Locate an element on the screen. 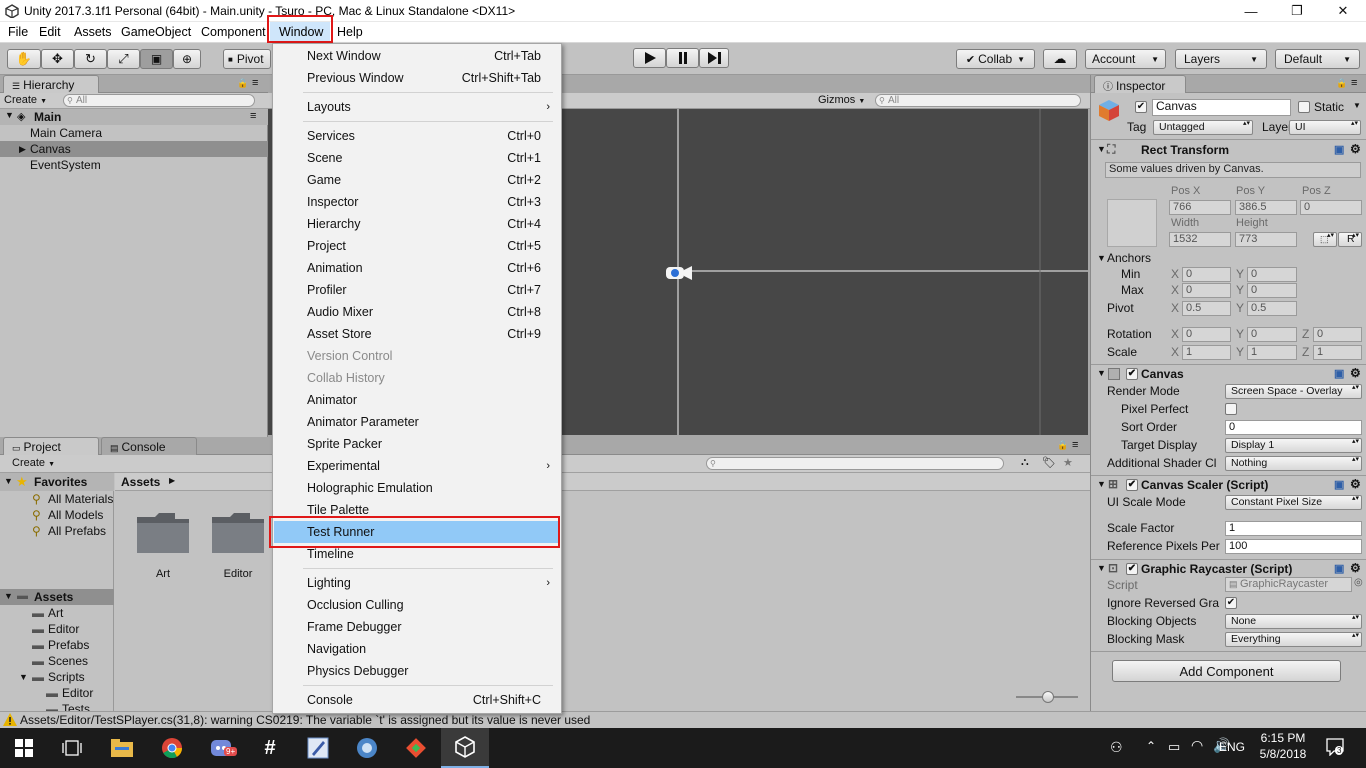  canvas-scaler-header: ▼ ⊞ ✔ Canvas Scaler (Script) ▣ ⚙ is located at coordinates (1228, 486).